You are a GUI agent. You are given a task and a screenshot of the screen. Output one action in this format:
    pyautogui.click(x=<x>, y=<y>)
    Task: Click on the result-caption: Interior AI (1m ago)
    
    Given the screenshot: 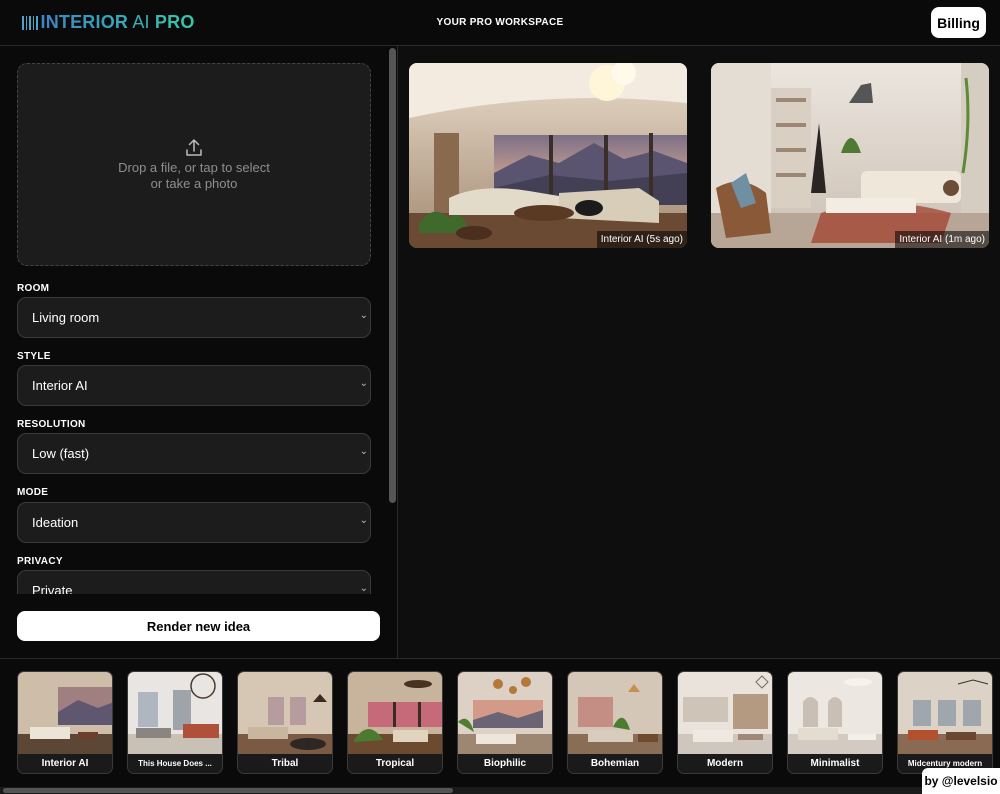 What is the action you would take?
    pyautogui.click(x=942, y=239)
    